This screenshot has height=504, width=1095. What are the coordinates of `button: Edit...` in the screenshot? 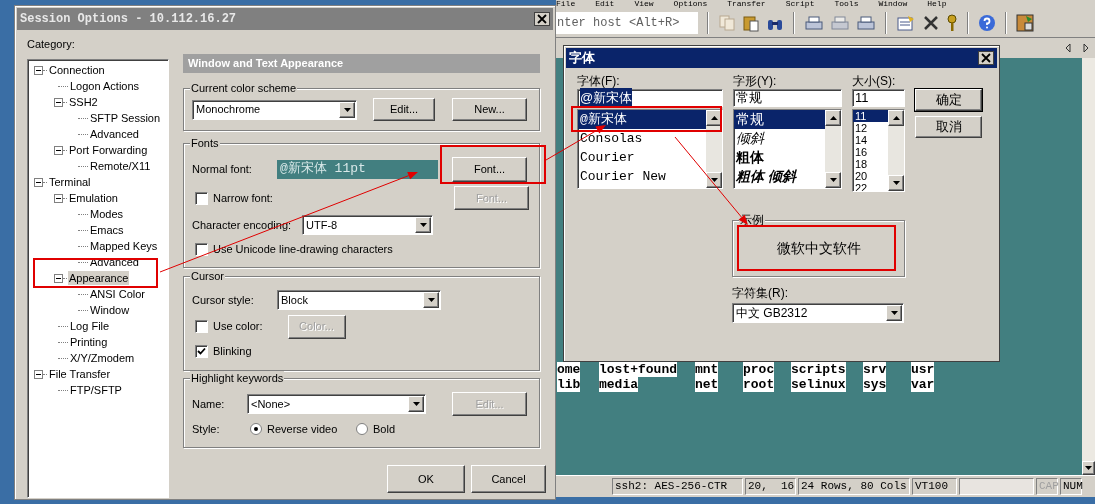 It's located at (404, 109).